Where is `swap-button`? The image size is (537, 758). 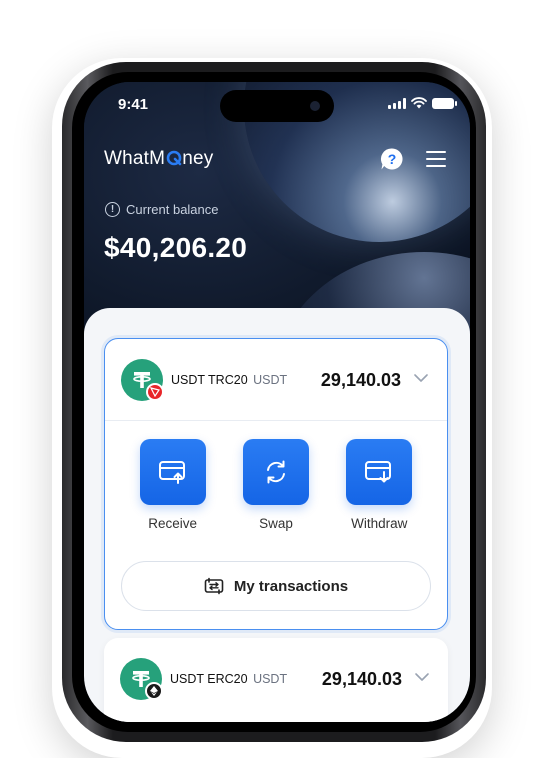 swap-button is located at coordinates (275, 472).